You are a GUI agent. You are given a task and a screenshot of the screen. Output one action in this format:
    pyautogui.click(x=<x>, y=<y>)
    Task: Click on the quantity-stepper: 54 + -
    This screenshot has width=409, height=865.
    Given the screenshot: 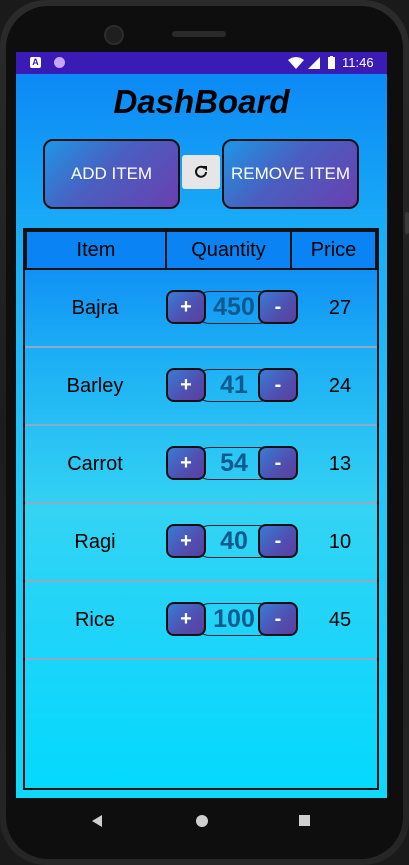 What is the action you would take?
    pyautogui.click(x=233, y=464)
    